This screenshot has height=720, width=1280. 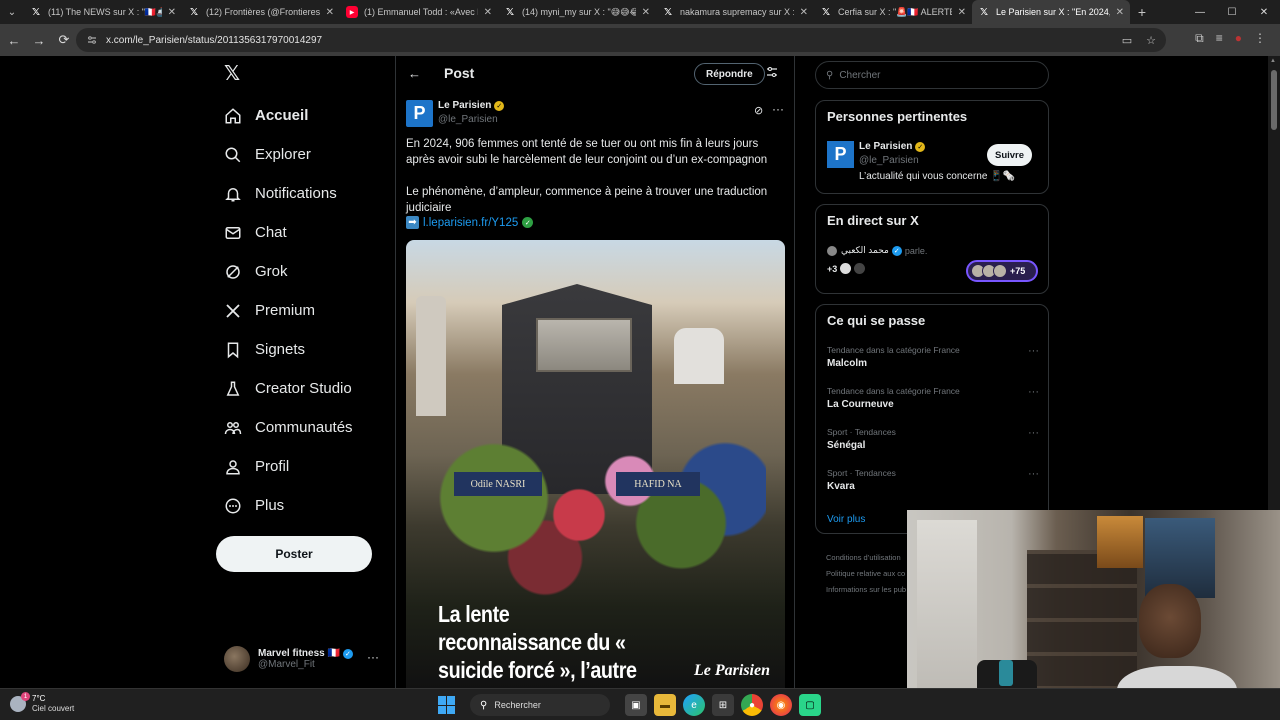 What do you see at coordinates (1260, 38) in the screenshot?
I see `browser-menu-icon: ⋮` at bounding box center [1260, 38].